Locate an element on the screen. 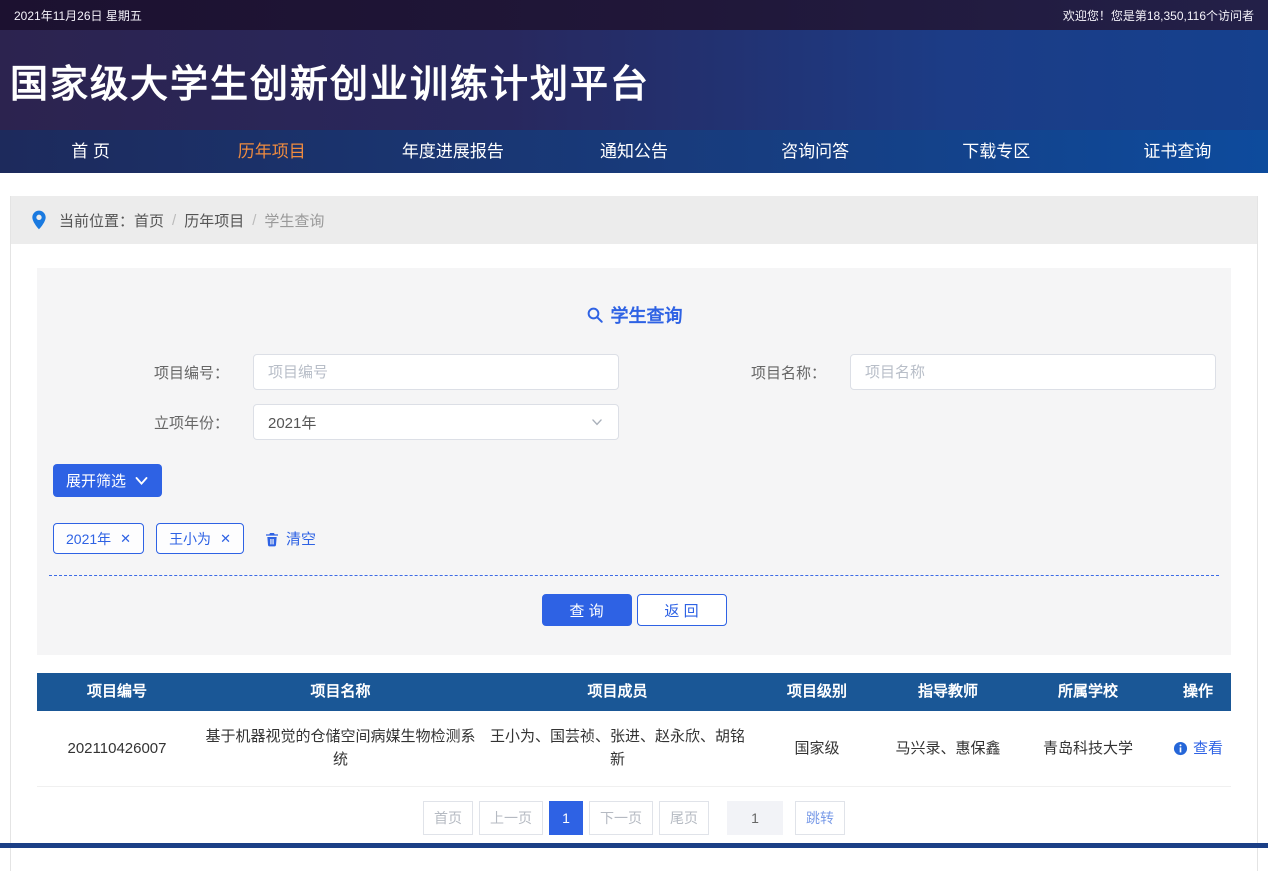  col-header-members: 项目成员 is located at coordinates (617, 691).